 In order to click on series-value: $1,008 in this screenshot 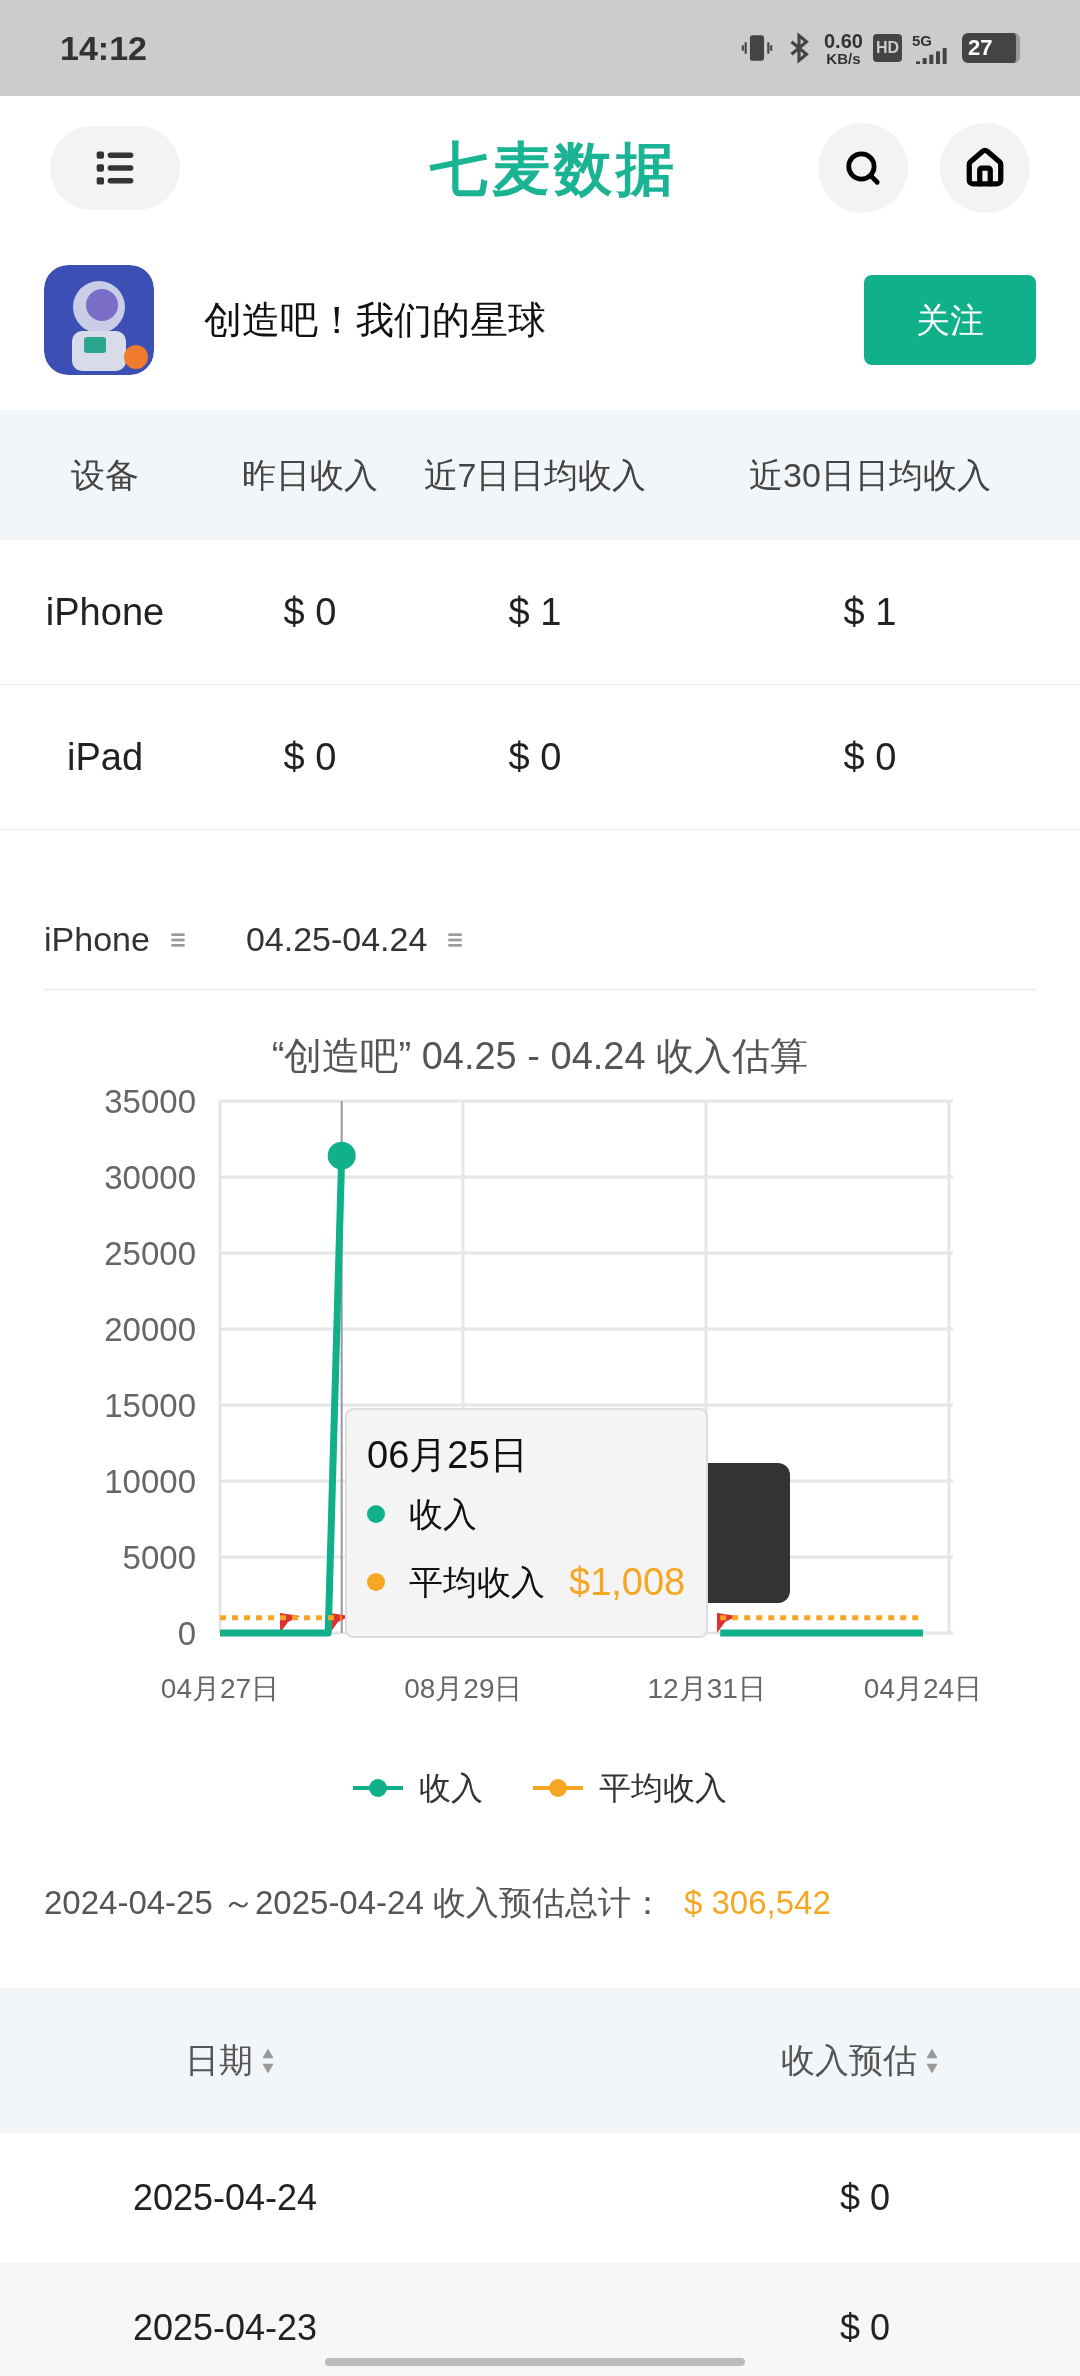, I will do `click(627, 1582)`.